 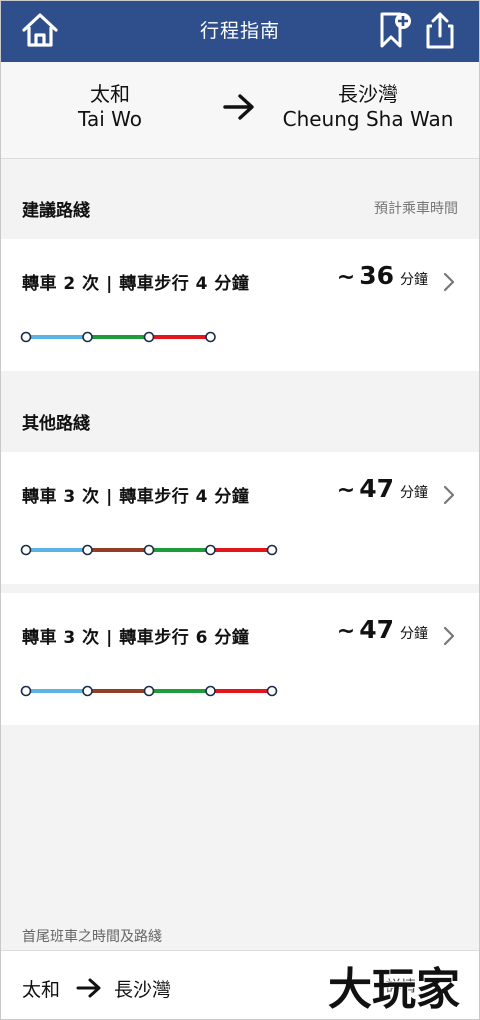 I want to click on route-transfer-summary: 轉車 3 次 | 轉車步行 6 分鐘, so click(x=136, y=638).